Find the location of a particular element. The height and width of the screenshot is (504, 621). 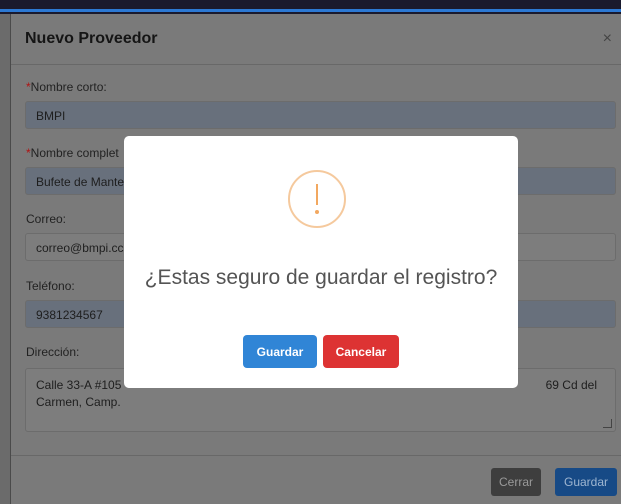

modal-header: Nuevo Proveedor × is located at coordinates (316, 39).